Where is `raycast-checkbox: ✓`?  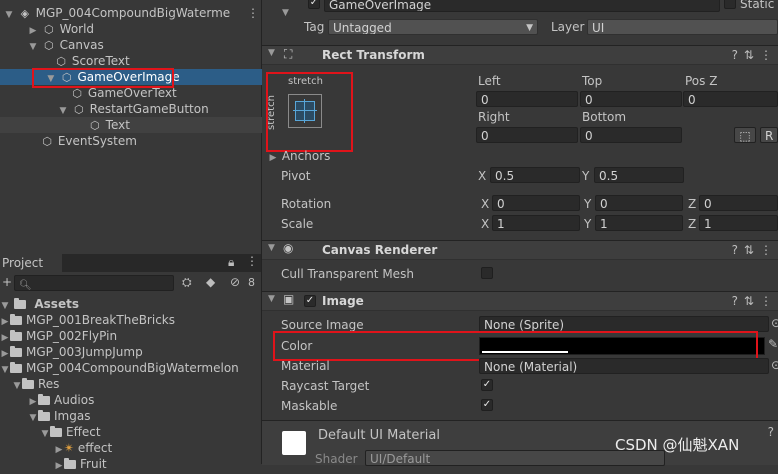
raycast-checkbox: ✓ is located at coordinates (487, 385).